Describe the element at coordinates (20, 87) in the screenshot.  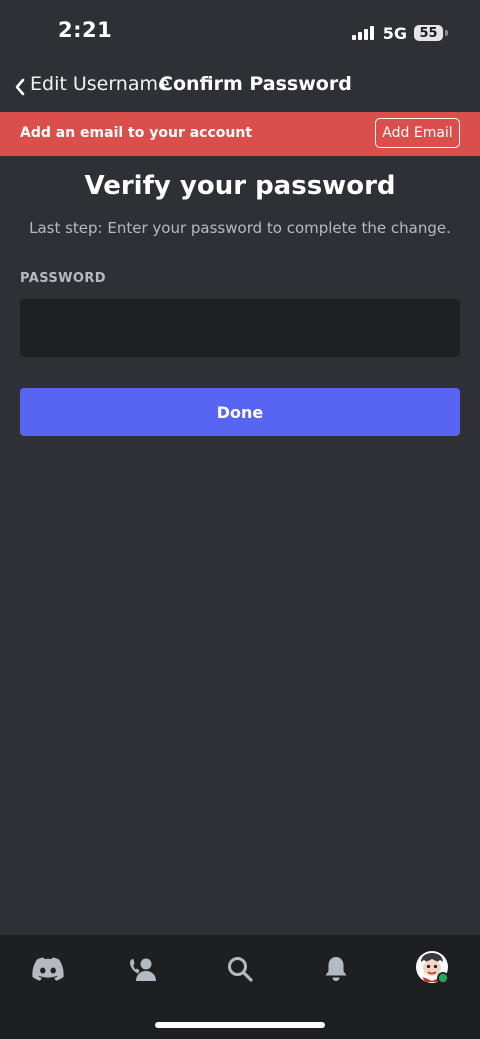
I see `back-chevron-icon` at that location.